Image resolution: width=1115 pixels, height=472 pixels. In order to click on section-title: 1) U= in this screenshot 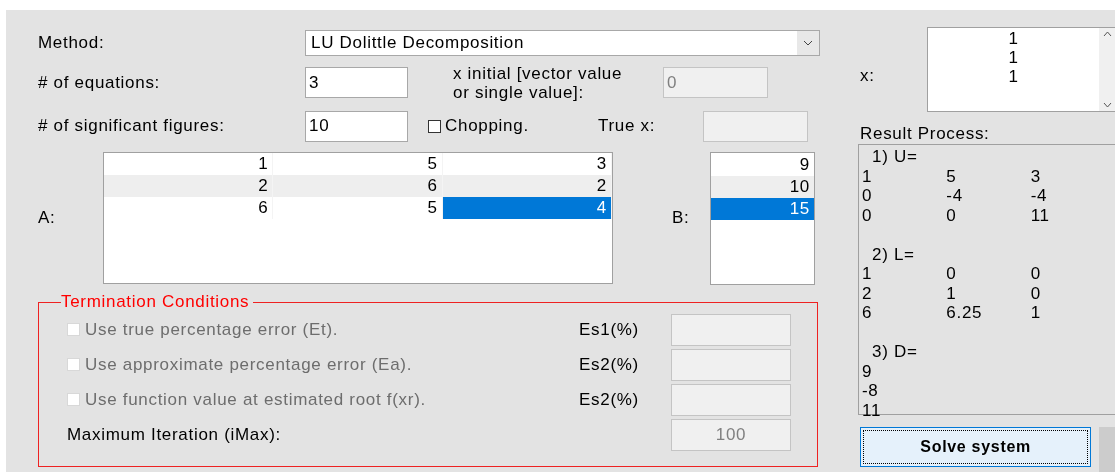, I will do `click(895, 156)`.